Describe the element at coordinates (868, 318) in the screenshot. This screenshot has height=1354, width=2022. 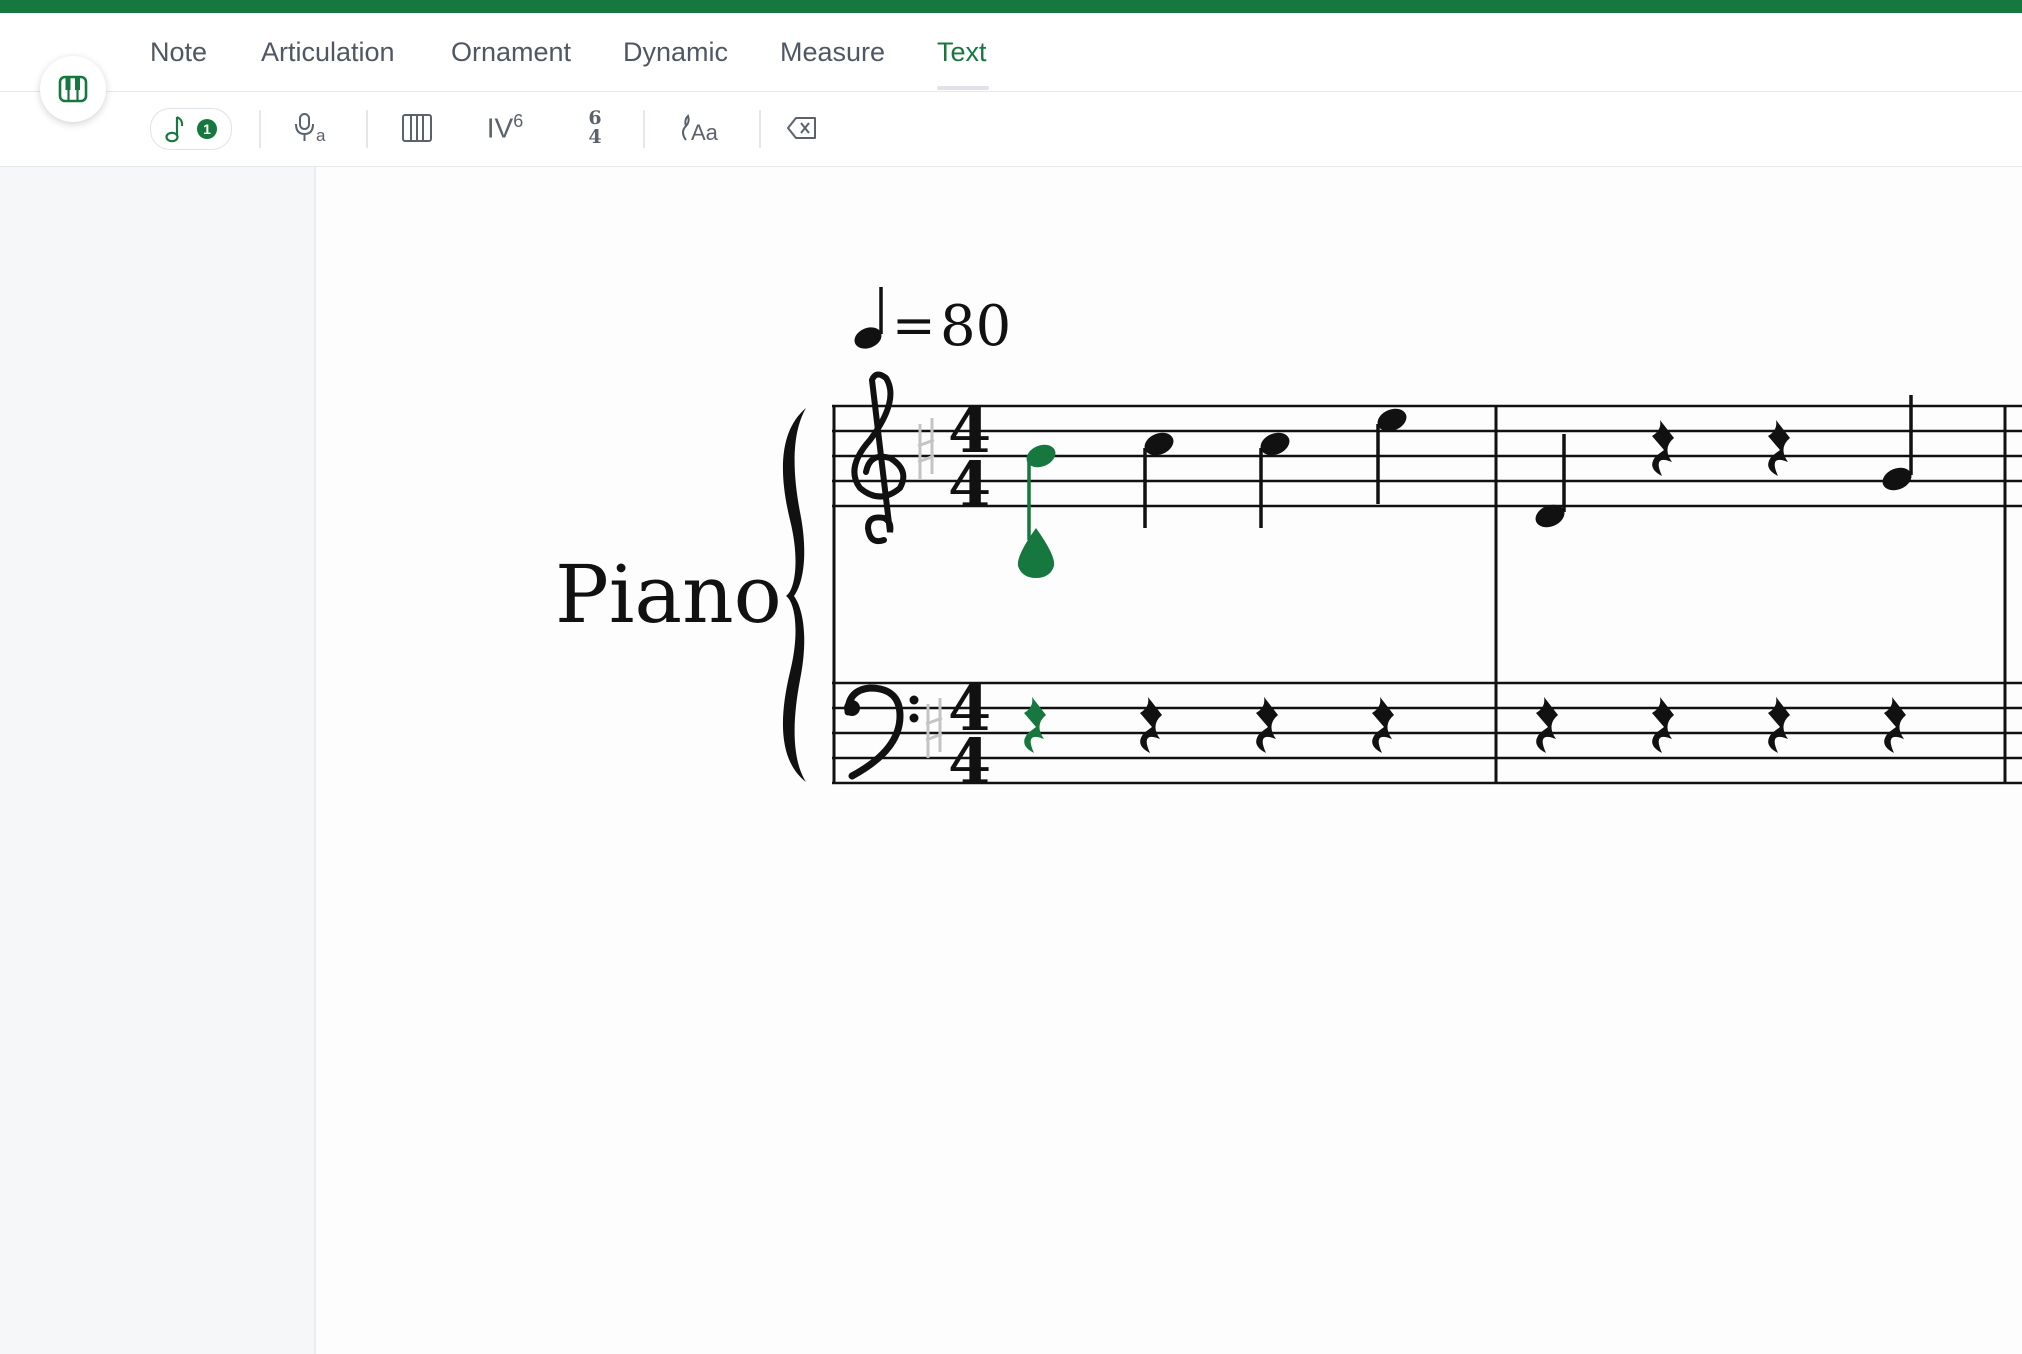
I see `tempo-quarter-note` at that location.